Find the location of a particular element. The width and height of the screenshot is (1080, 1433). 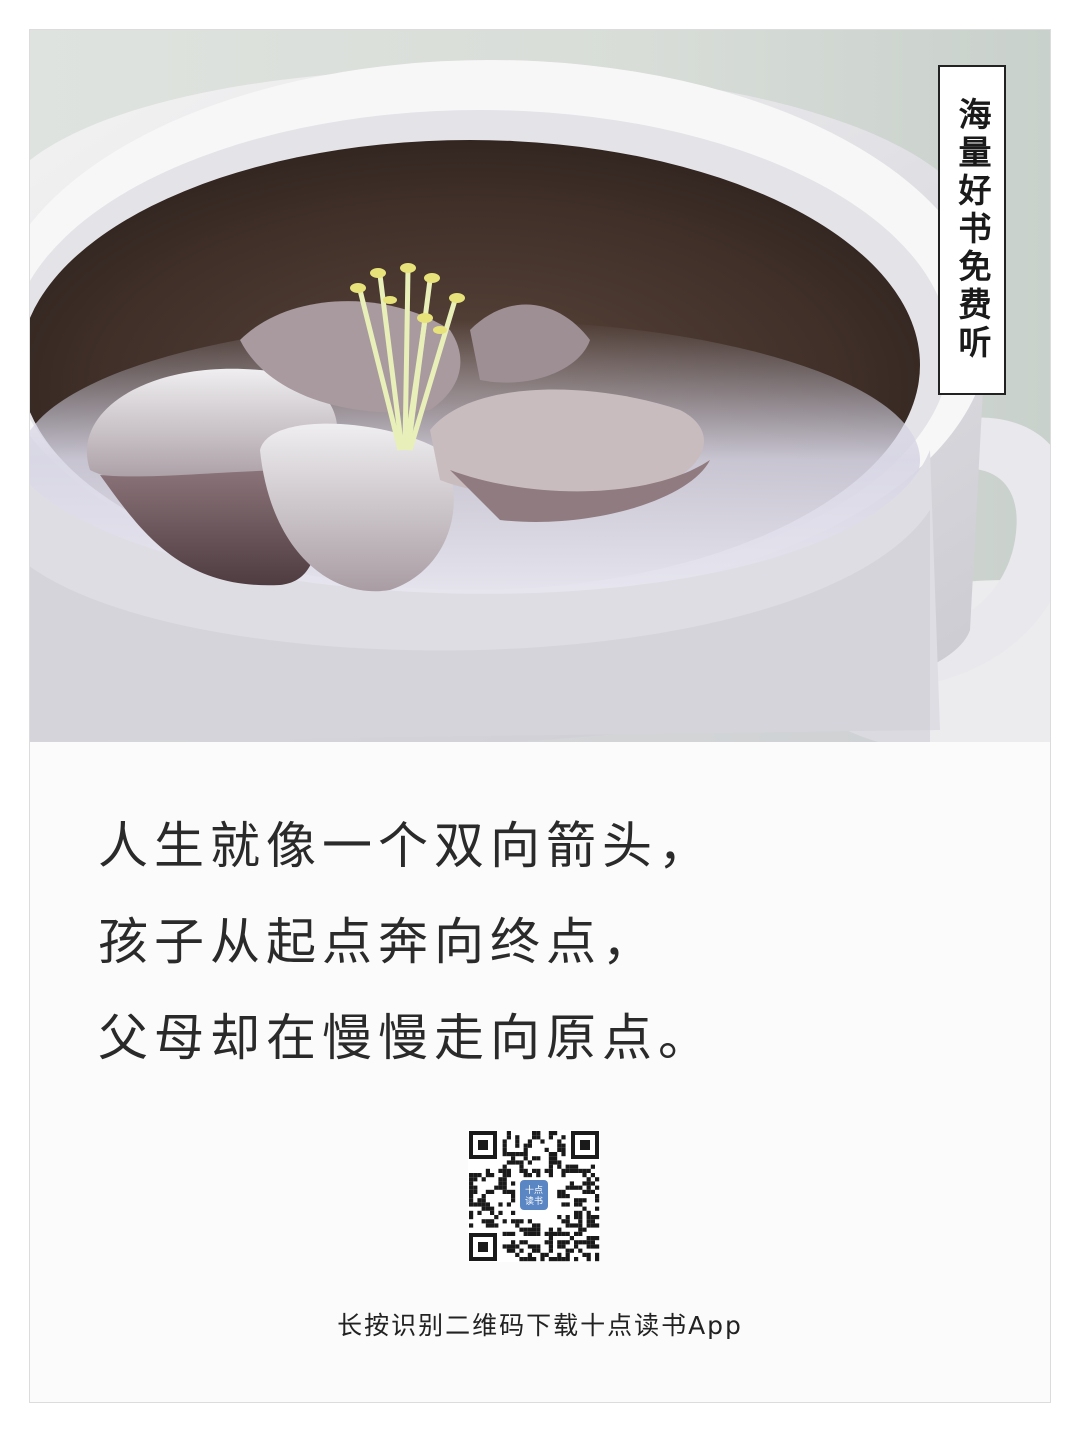

qr-code: 十点 读书 is located at coordinates (534, 1196).